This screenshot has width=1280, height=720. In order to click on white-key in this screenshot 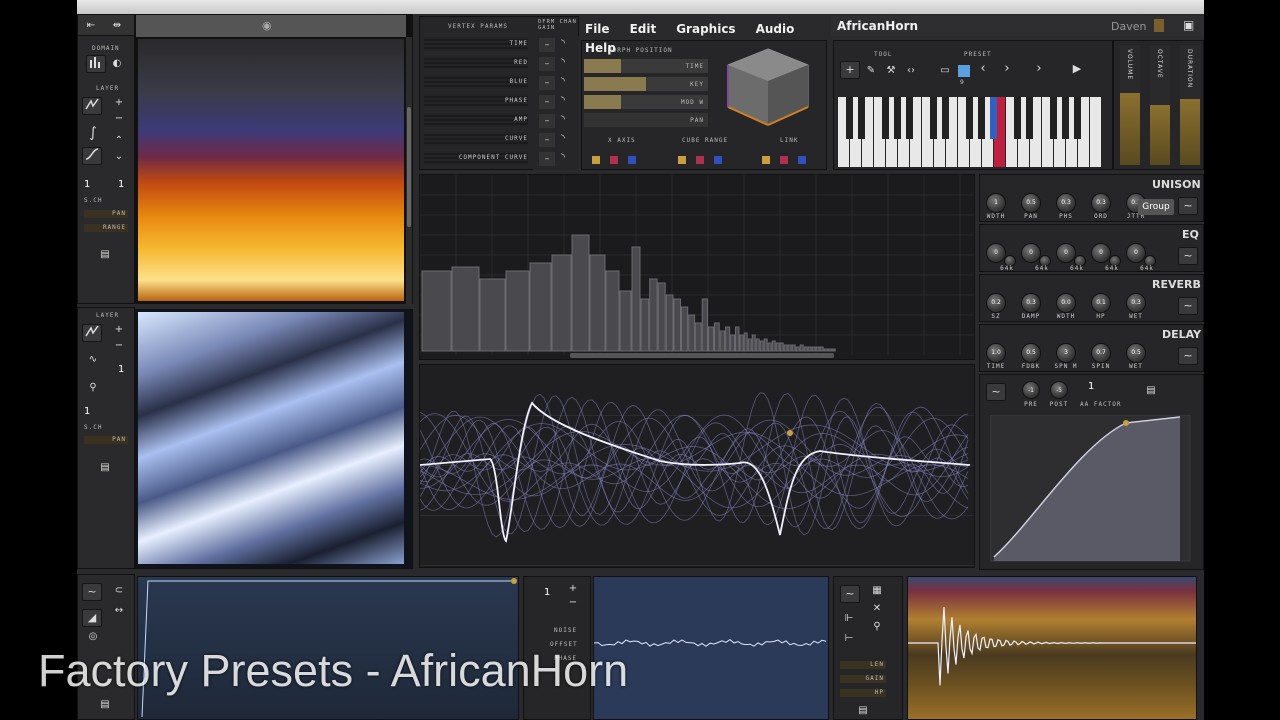, I will do `click(1095, 132)`.